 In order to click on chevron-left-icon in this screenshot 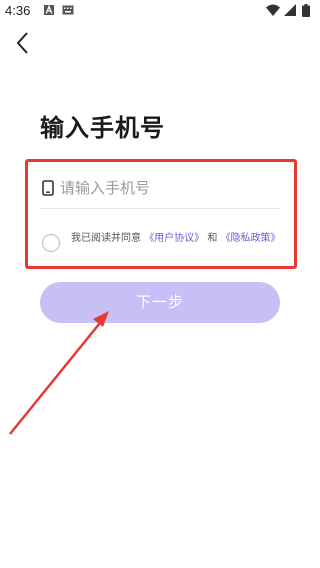, I will do `click(22, 43)`.